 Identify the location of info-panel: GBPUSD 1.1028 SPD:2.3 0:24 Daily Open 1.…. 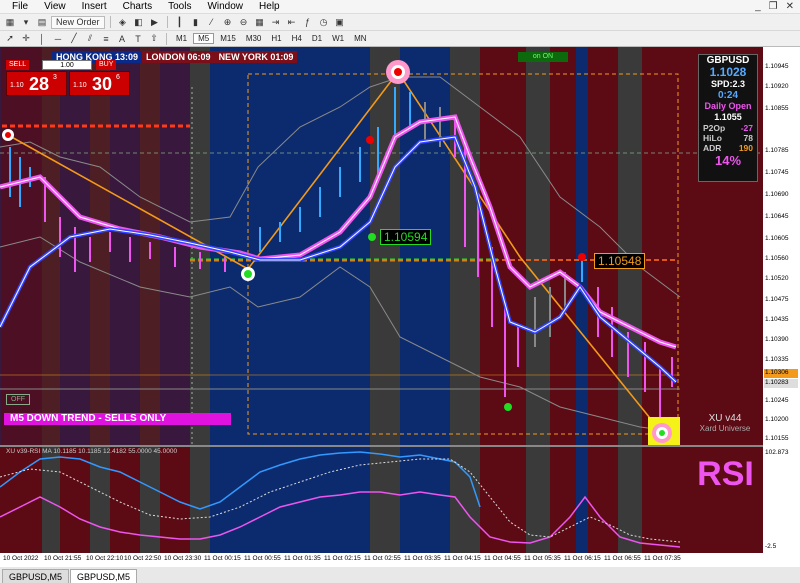
(728, 118).